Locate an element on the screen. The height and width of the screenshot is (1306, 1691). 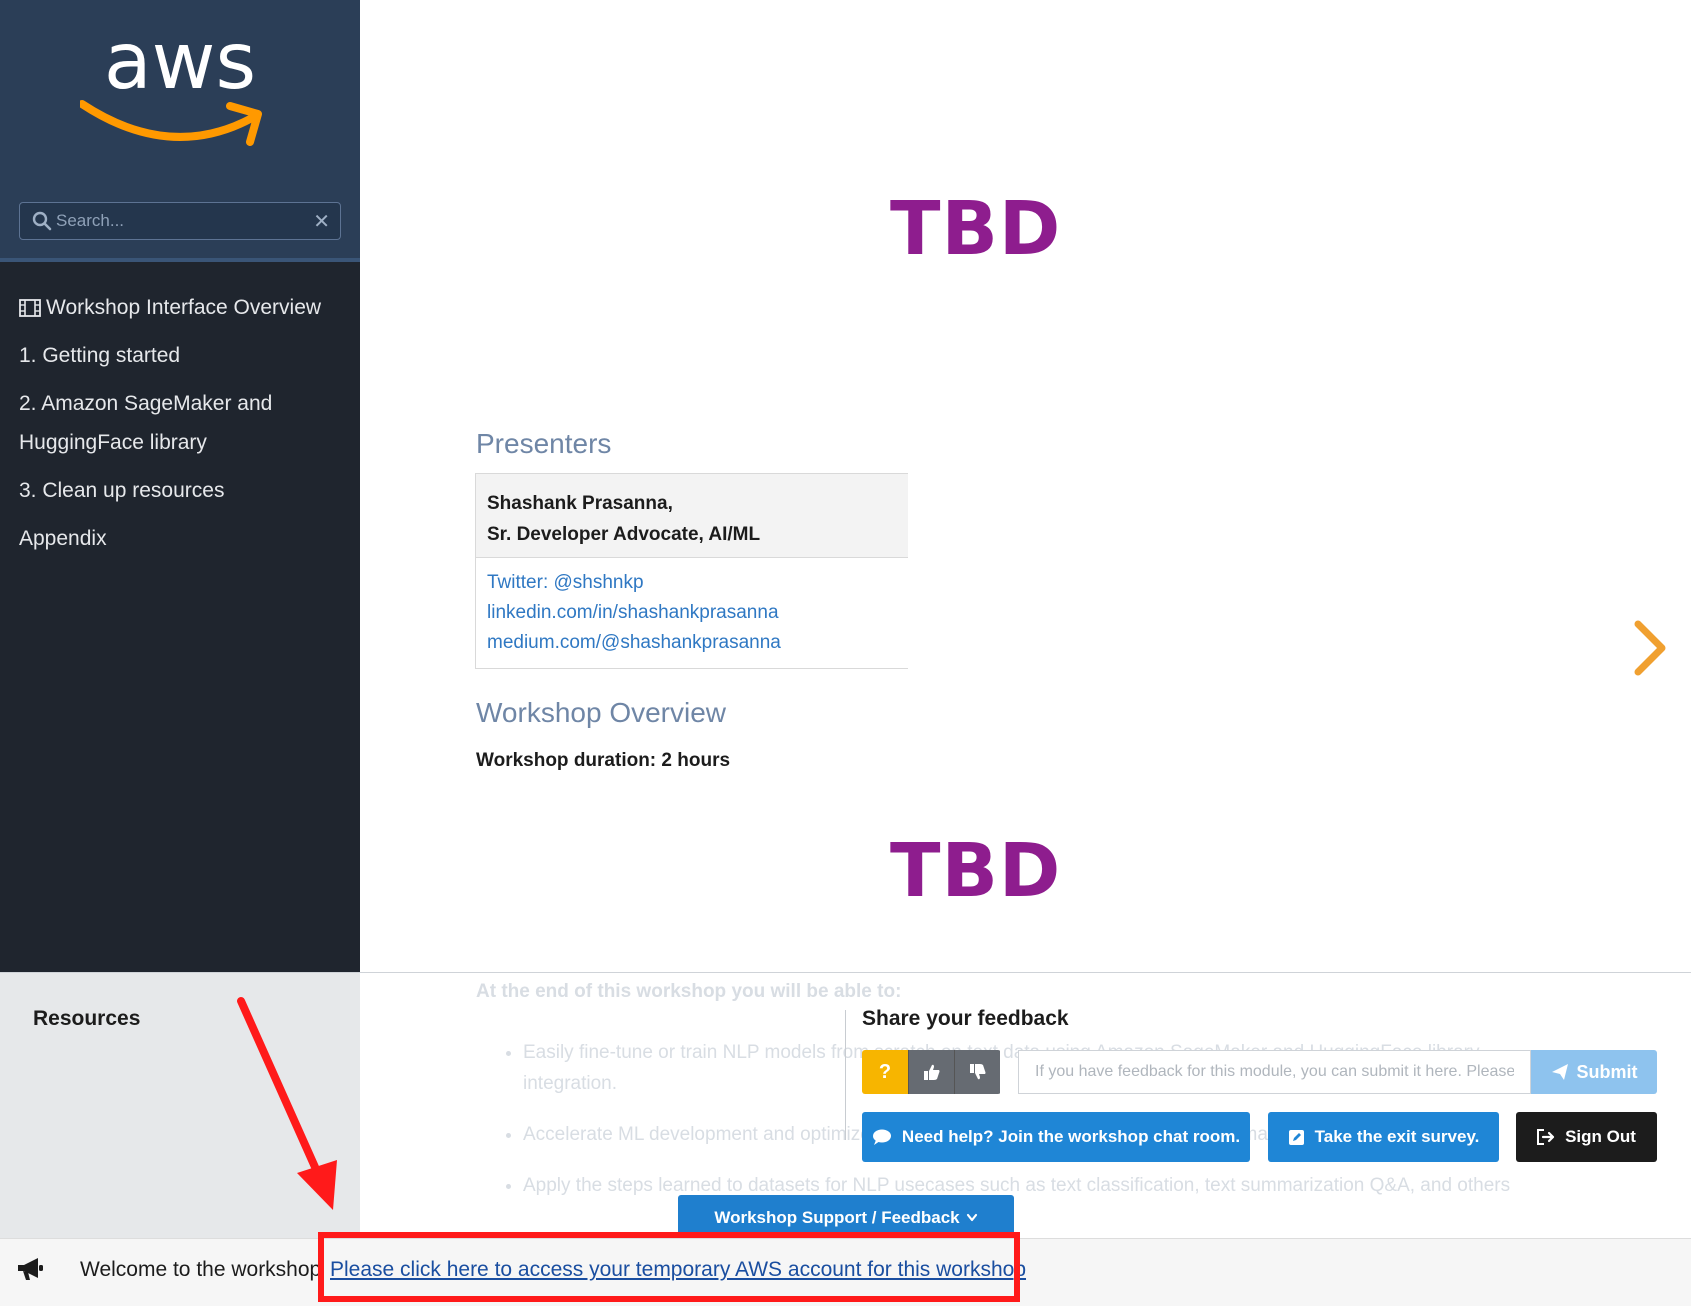
chat-bubble-icon is located at coordinates (881, 1137).